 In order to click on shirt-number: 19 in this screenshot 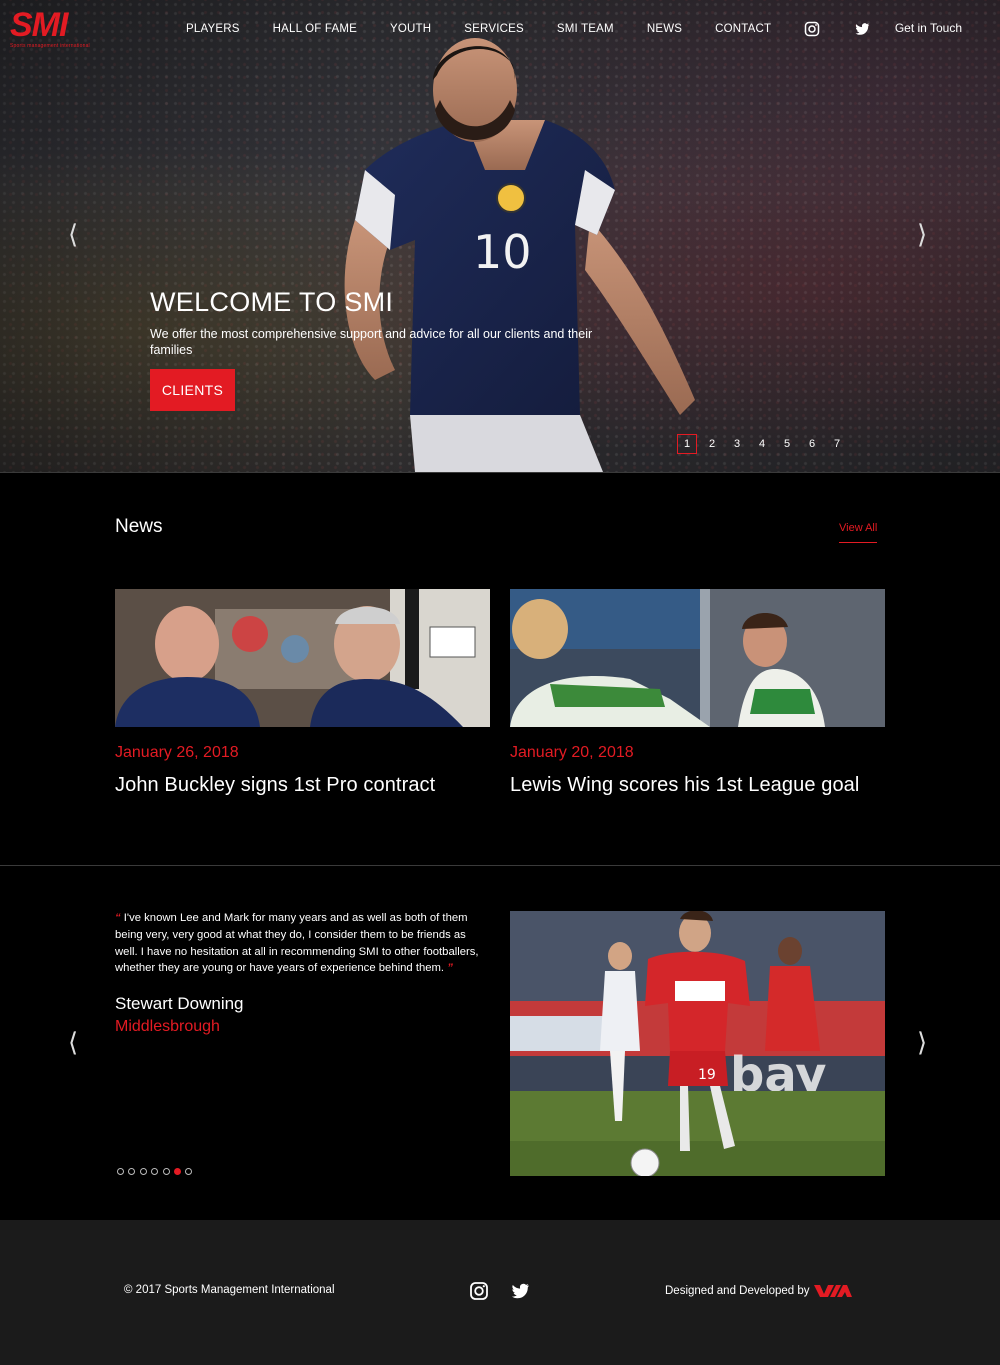, I will do `click(707, 1075)`.